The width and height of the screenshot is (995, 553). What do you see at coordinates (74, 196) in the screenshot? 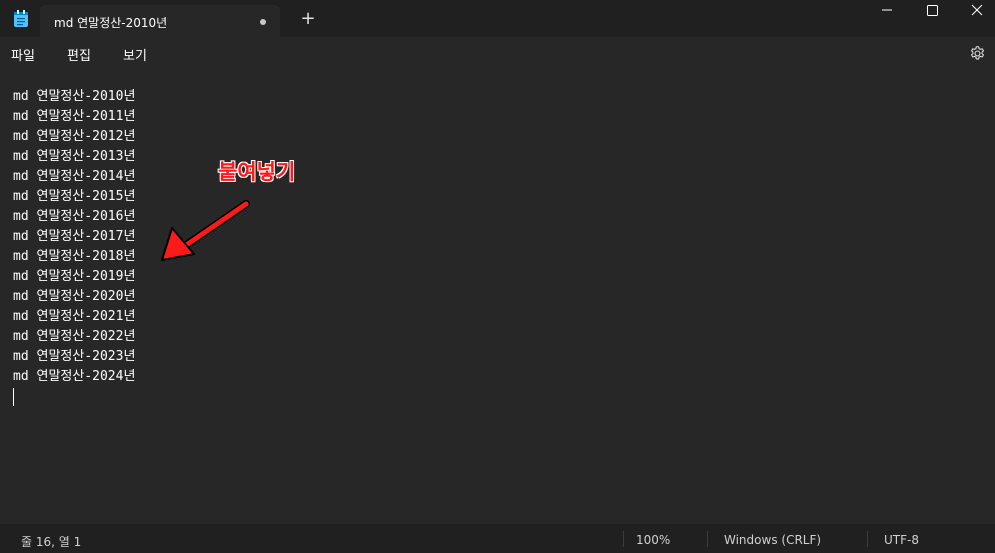
I see `text-line: md 연말정산-2015년` at bounding box center [74, 196].